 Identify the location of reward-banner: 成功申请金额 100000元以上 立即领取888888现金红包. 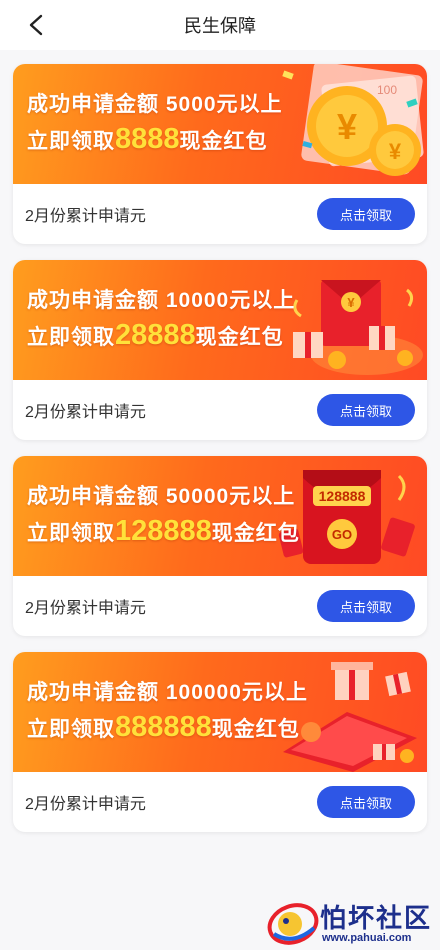
(220, 712).